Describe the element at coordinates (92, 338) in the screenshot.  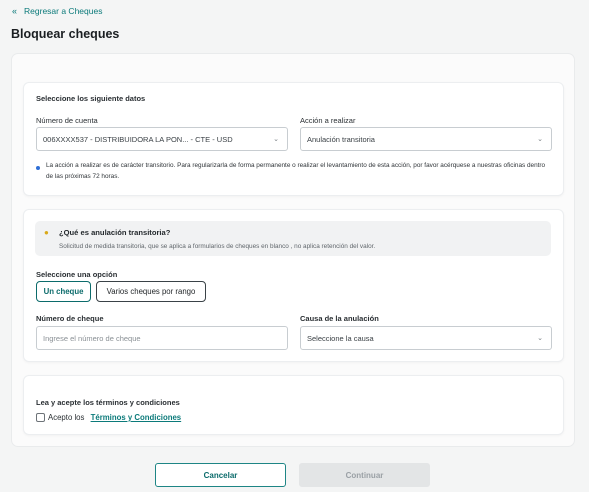
I see `check-number-placeholder: Ingrese el número de cheque` at that location.